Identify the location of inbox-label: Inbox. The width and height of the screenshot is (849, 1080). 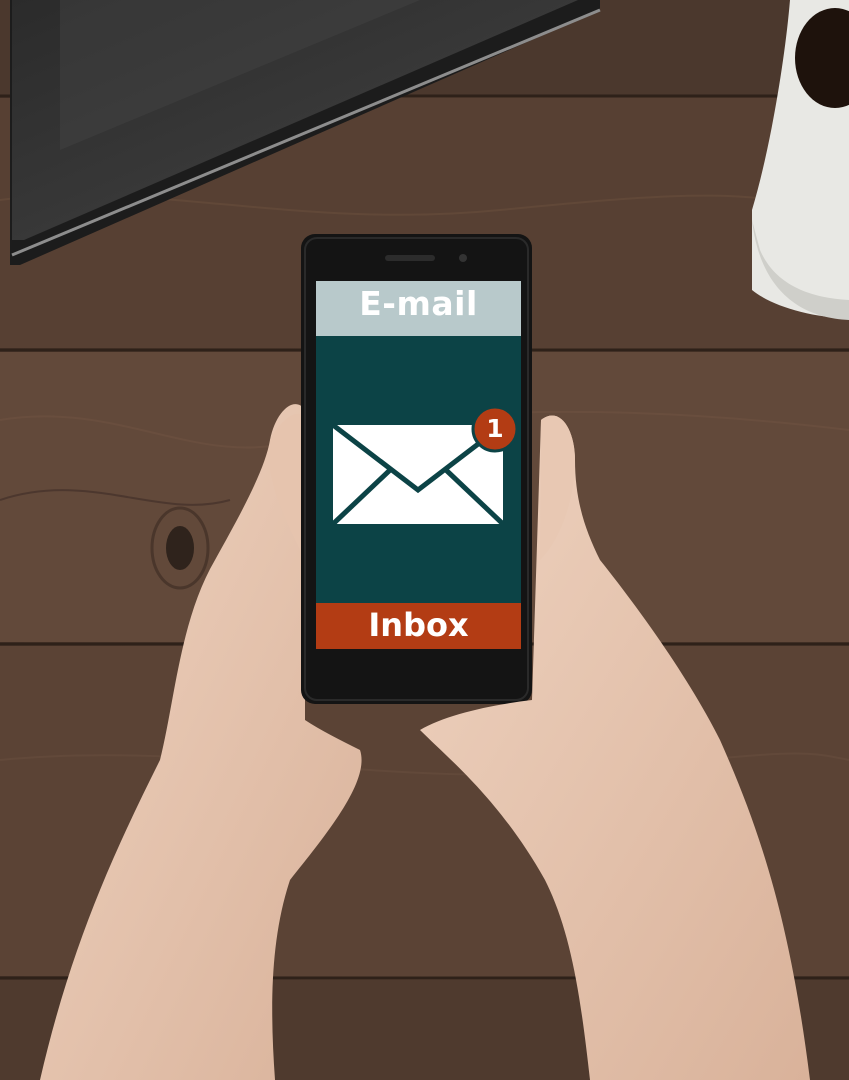
(418, 625).